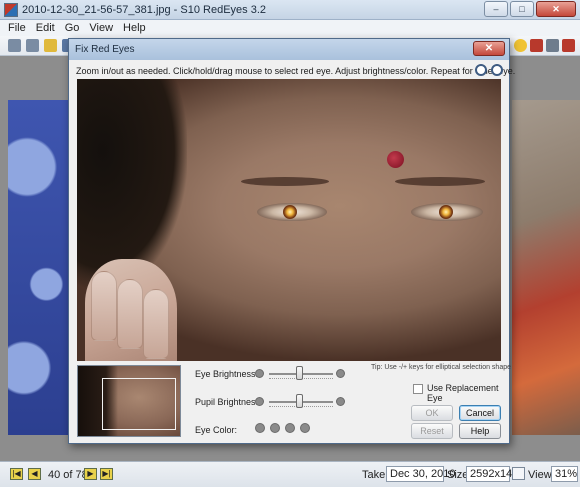 This screenshot has width=580, height=487. I want to click on brightness-icon, so click(520, 45).